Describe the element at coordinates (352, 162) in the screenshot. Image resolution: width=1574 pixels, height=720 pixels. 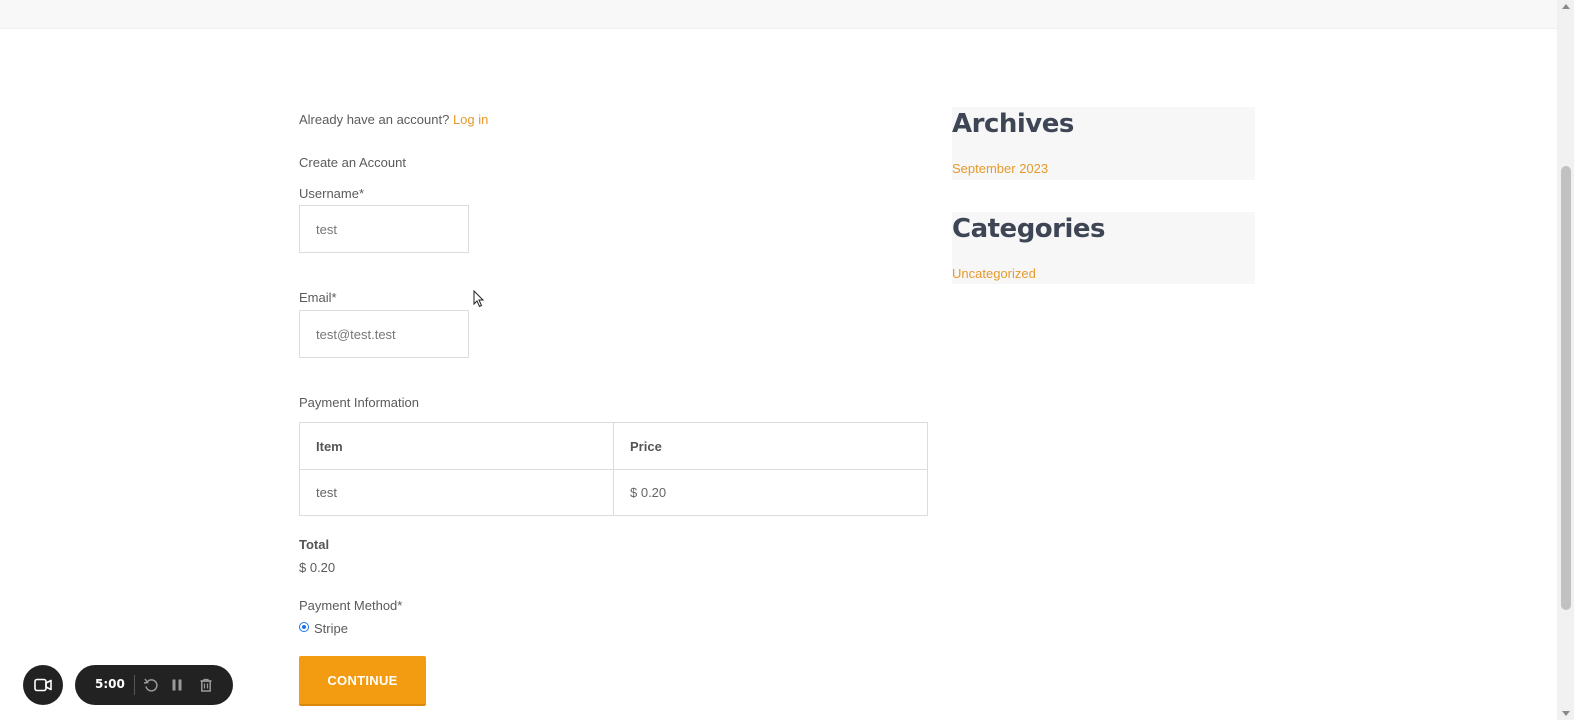
I see `create-account-heading: Create an Account` at that location.